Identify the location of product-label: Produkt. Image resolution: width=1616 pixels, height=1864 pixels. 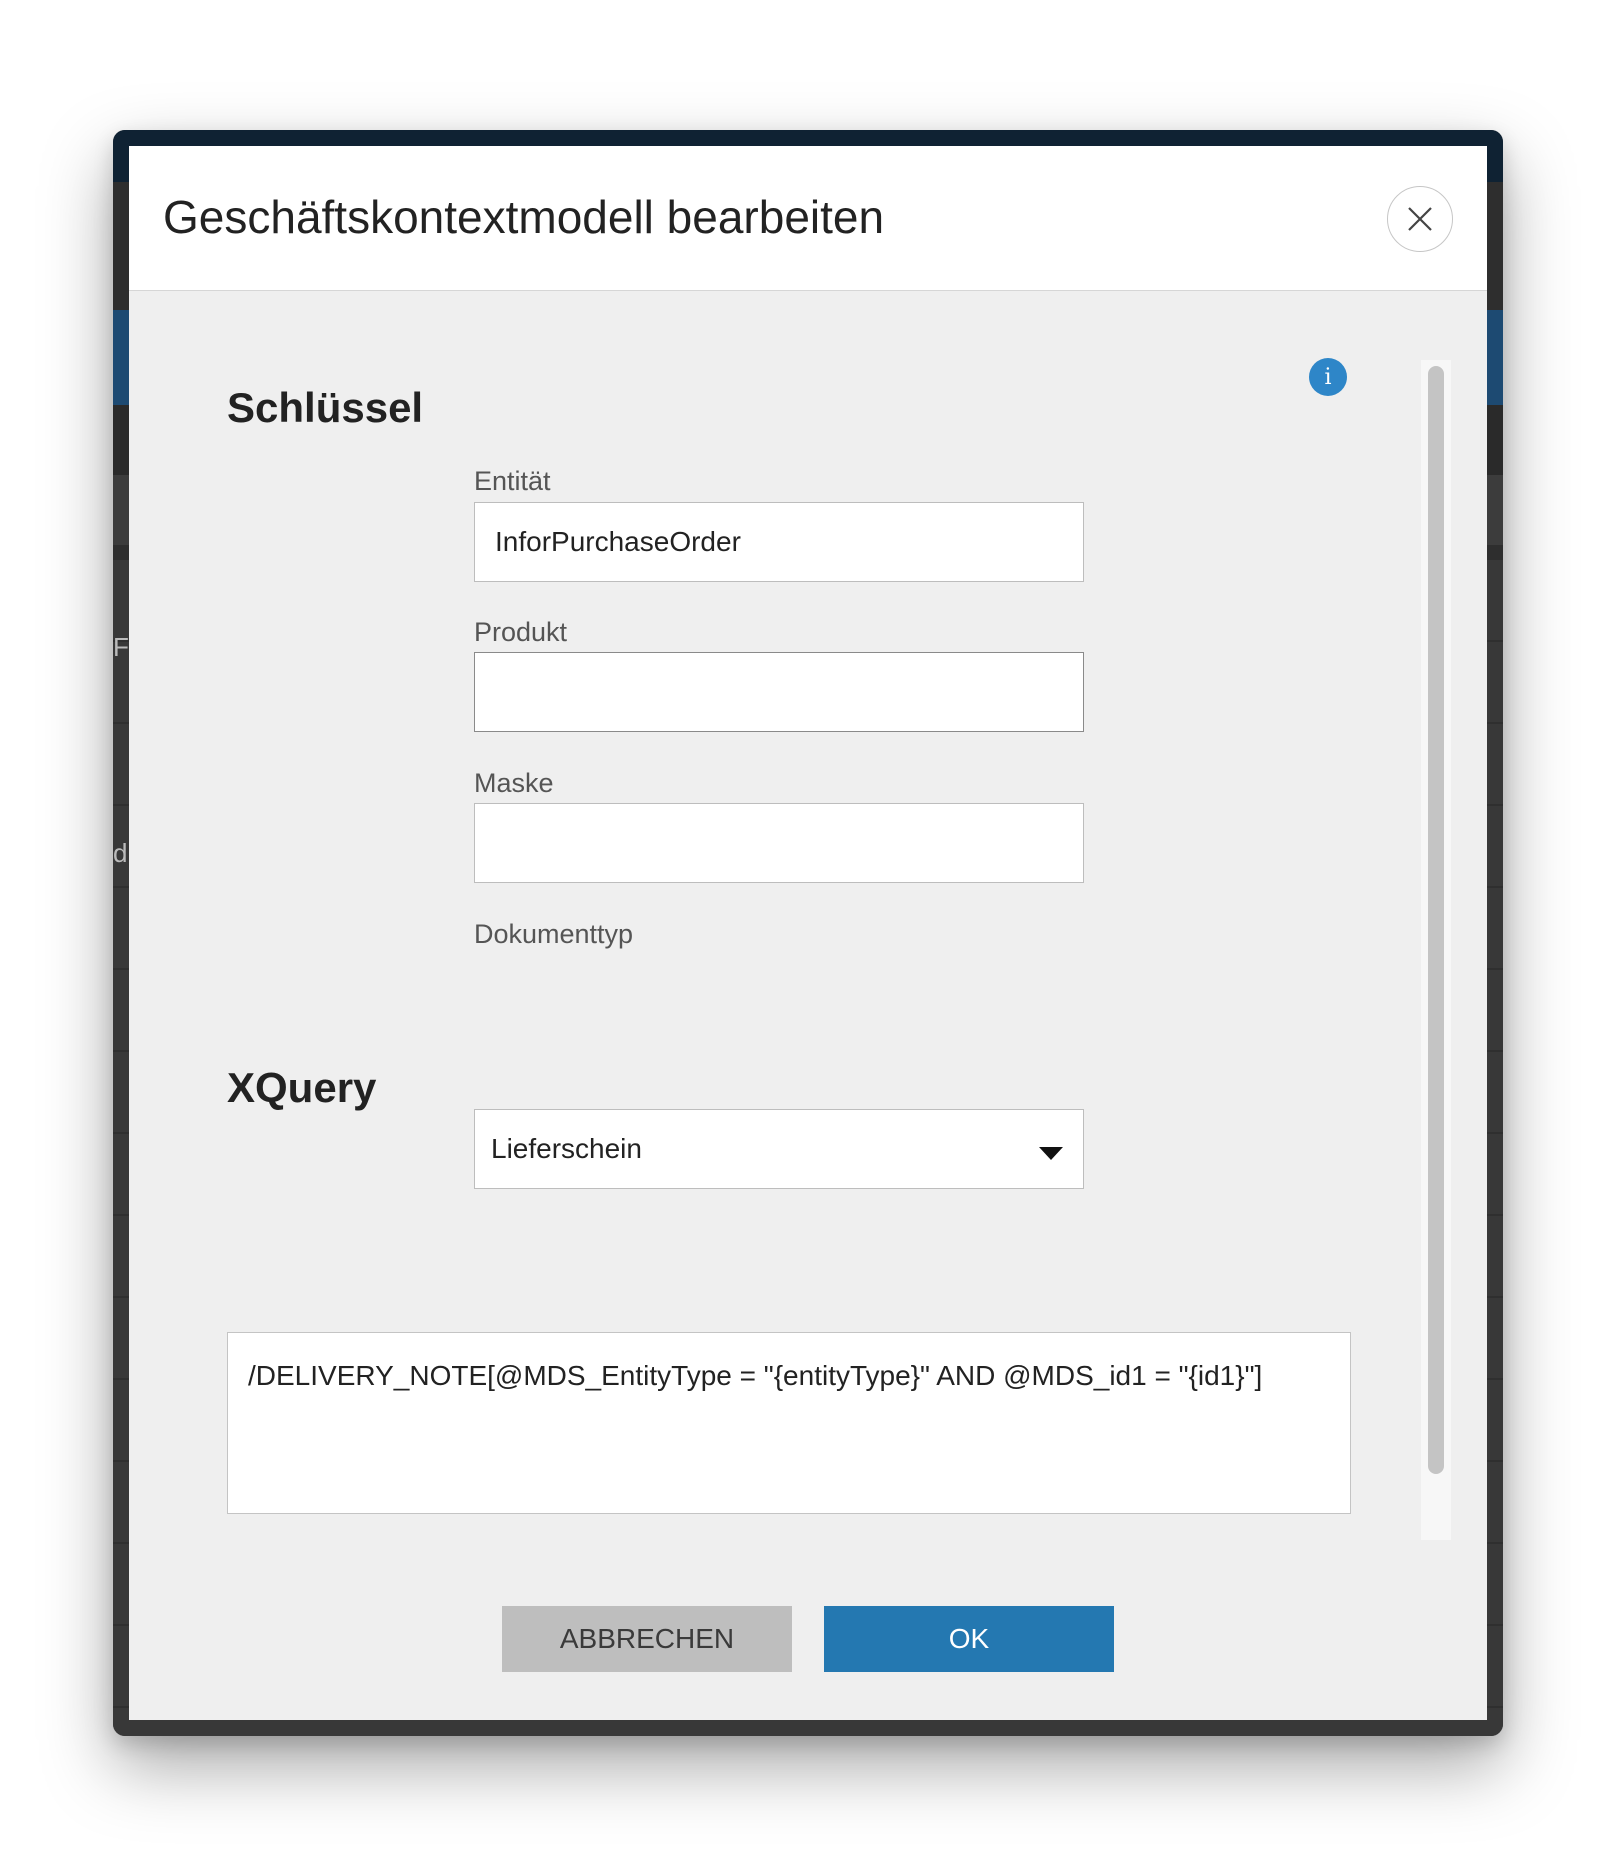
(521, 632).